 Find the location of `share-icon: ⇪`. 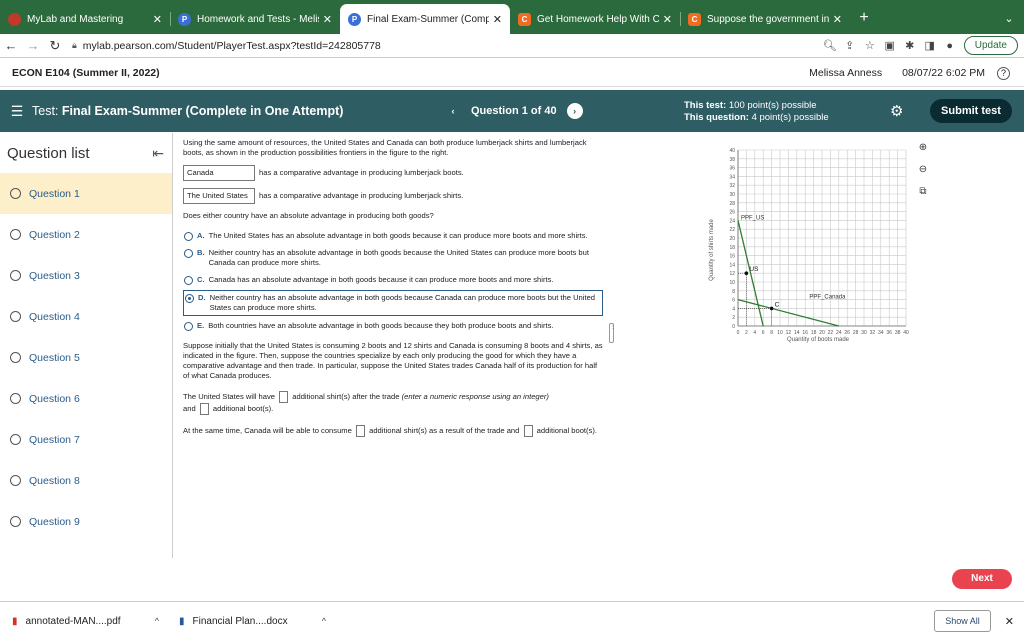

share-icon: ⇪ is located at coordinates (850, 45).